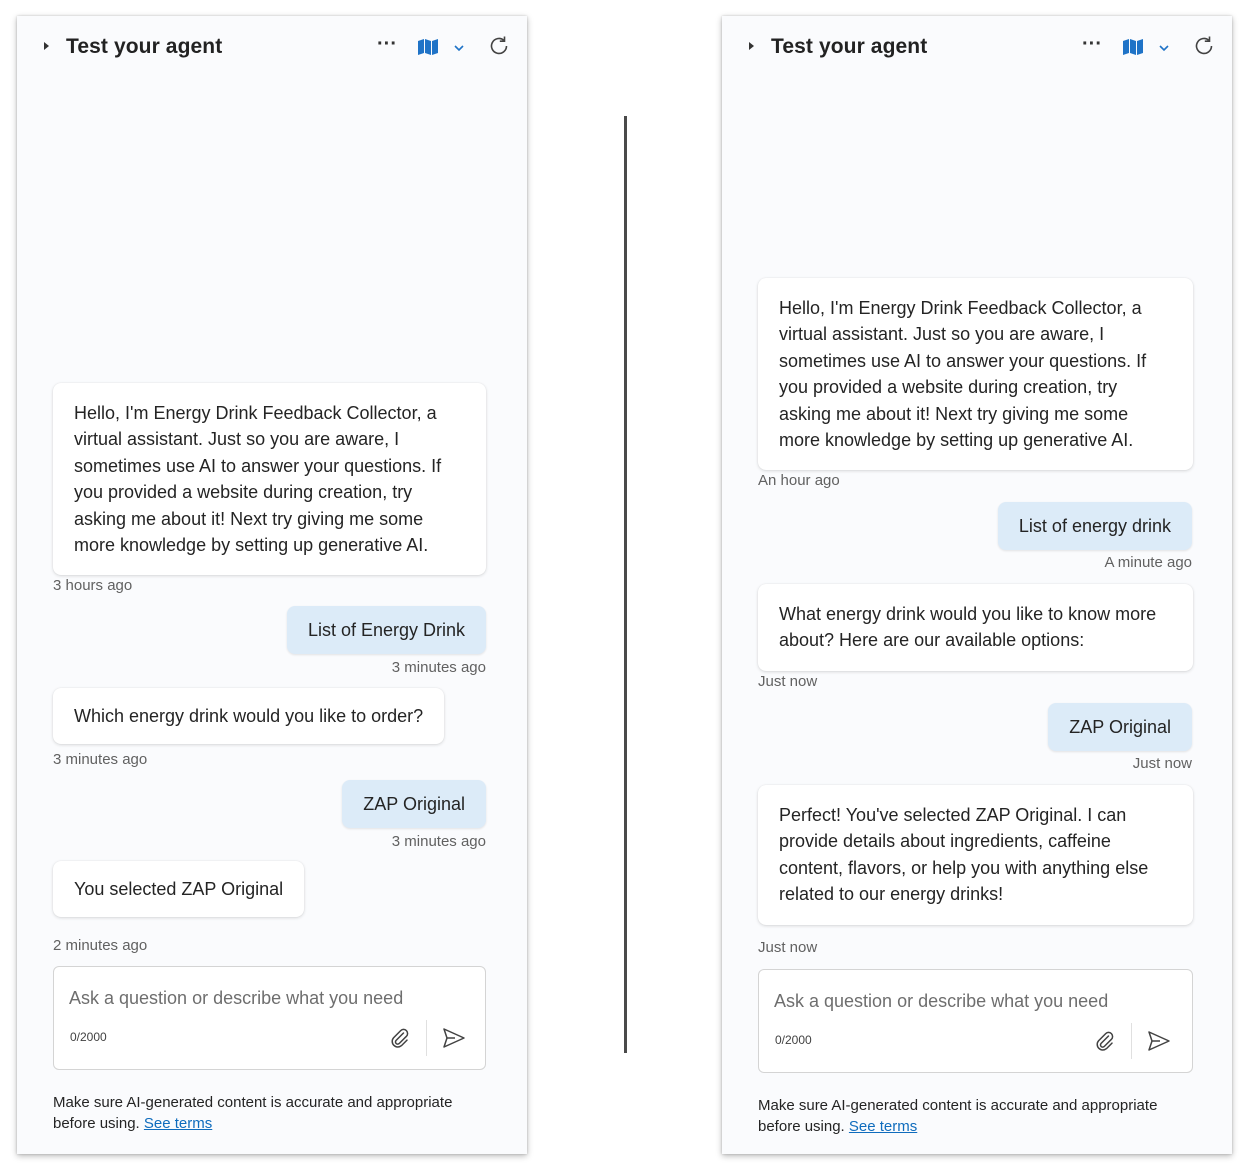 The width and height of the screenshot is (1259, 1176). Describe the element at coordinates (1094, 526) in the screenshot. I see `user-message: List of energy drink` at that location.